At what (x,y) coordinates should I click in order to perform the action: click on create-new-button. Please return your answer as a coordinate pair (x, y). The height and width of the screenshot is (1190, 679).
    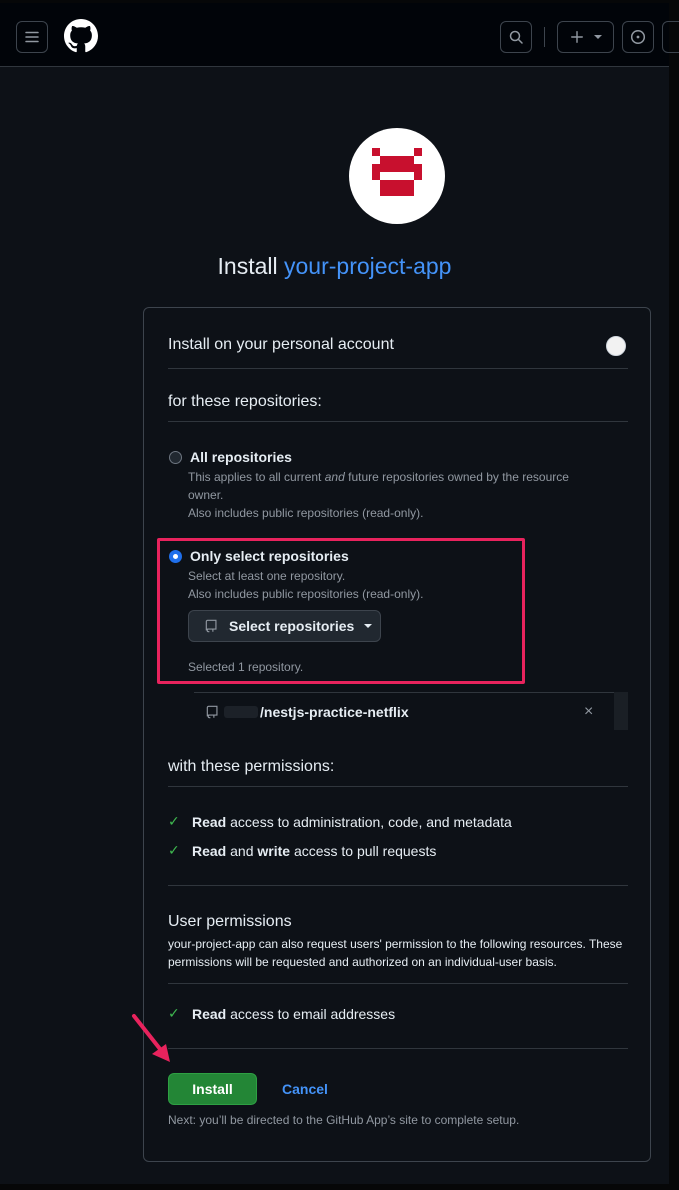
    Looking at the image, I should click on (585, 37).